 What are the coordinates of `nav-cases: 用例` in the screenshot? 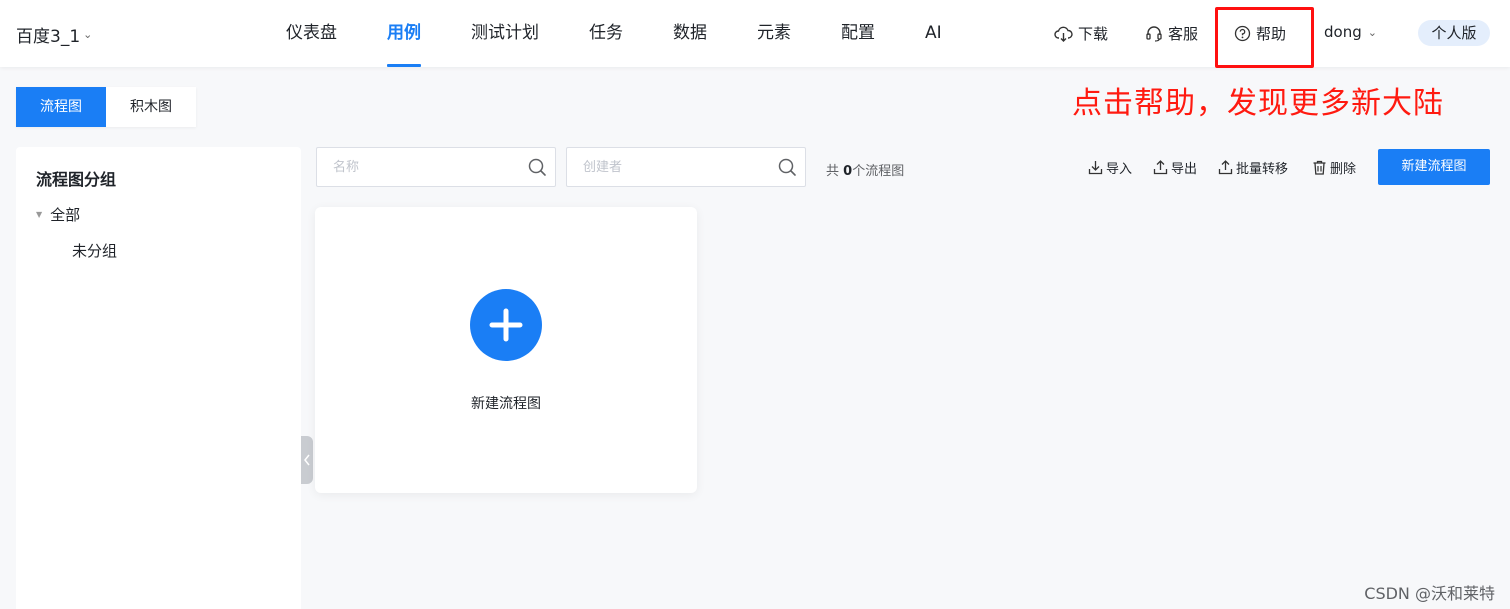 It's located at (404, 33).